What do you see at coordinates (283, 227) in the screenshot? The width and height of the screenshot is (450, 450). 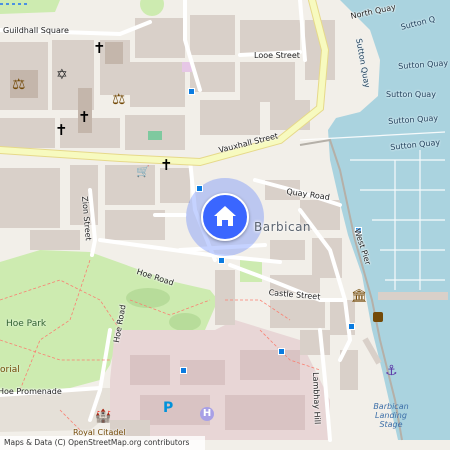 I see `area-label-barbican: Barbican` at bounding box center [283, 227].